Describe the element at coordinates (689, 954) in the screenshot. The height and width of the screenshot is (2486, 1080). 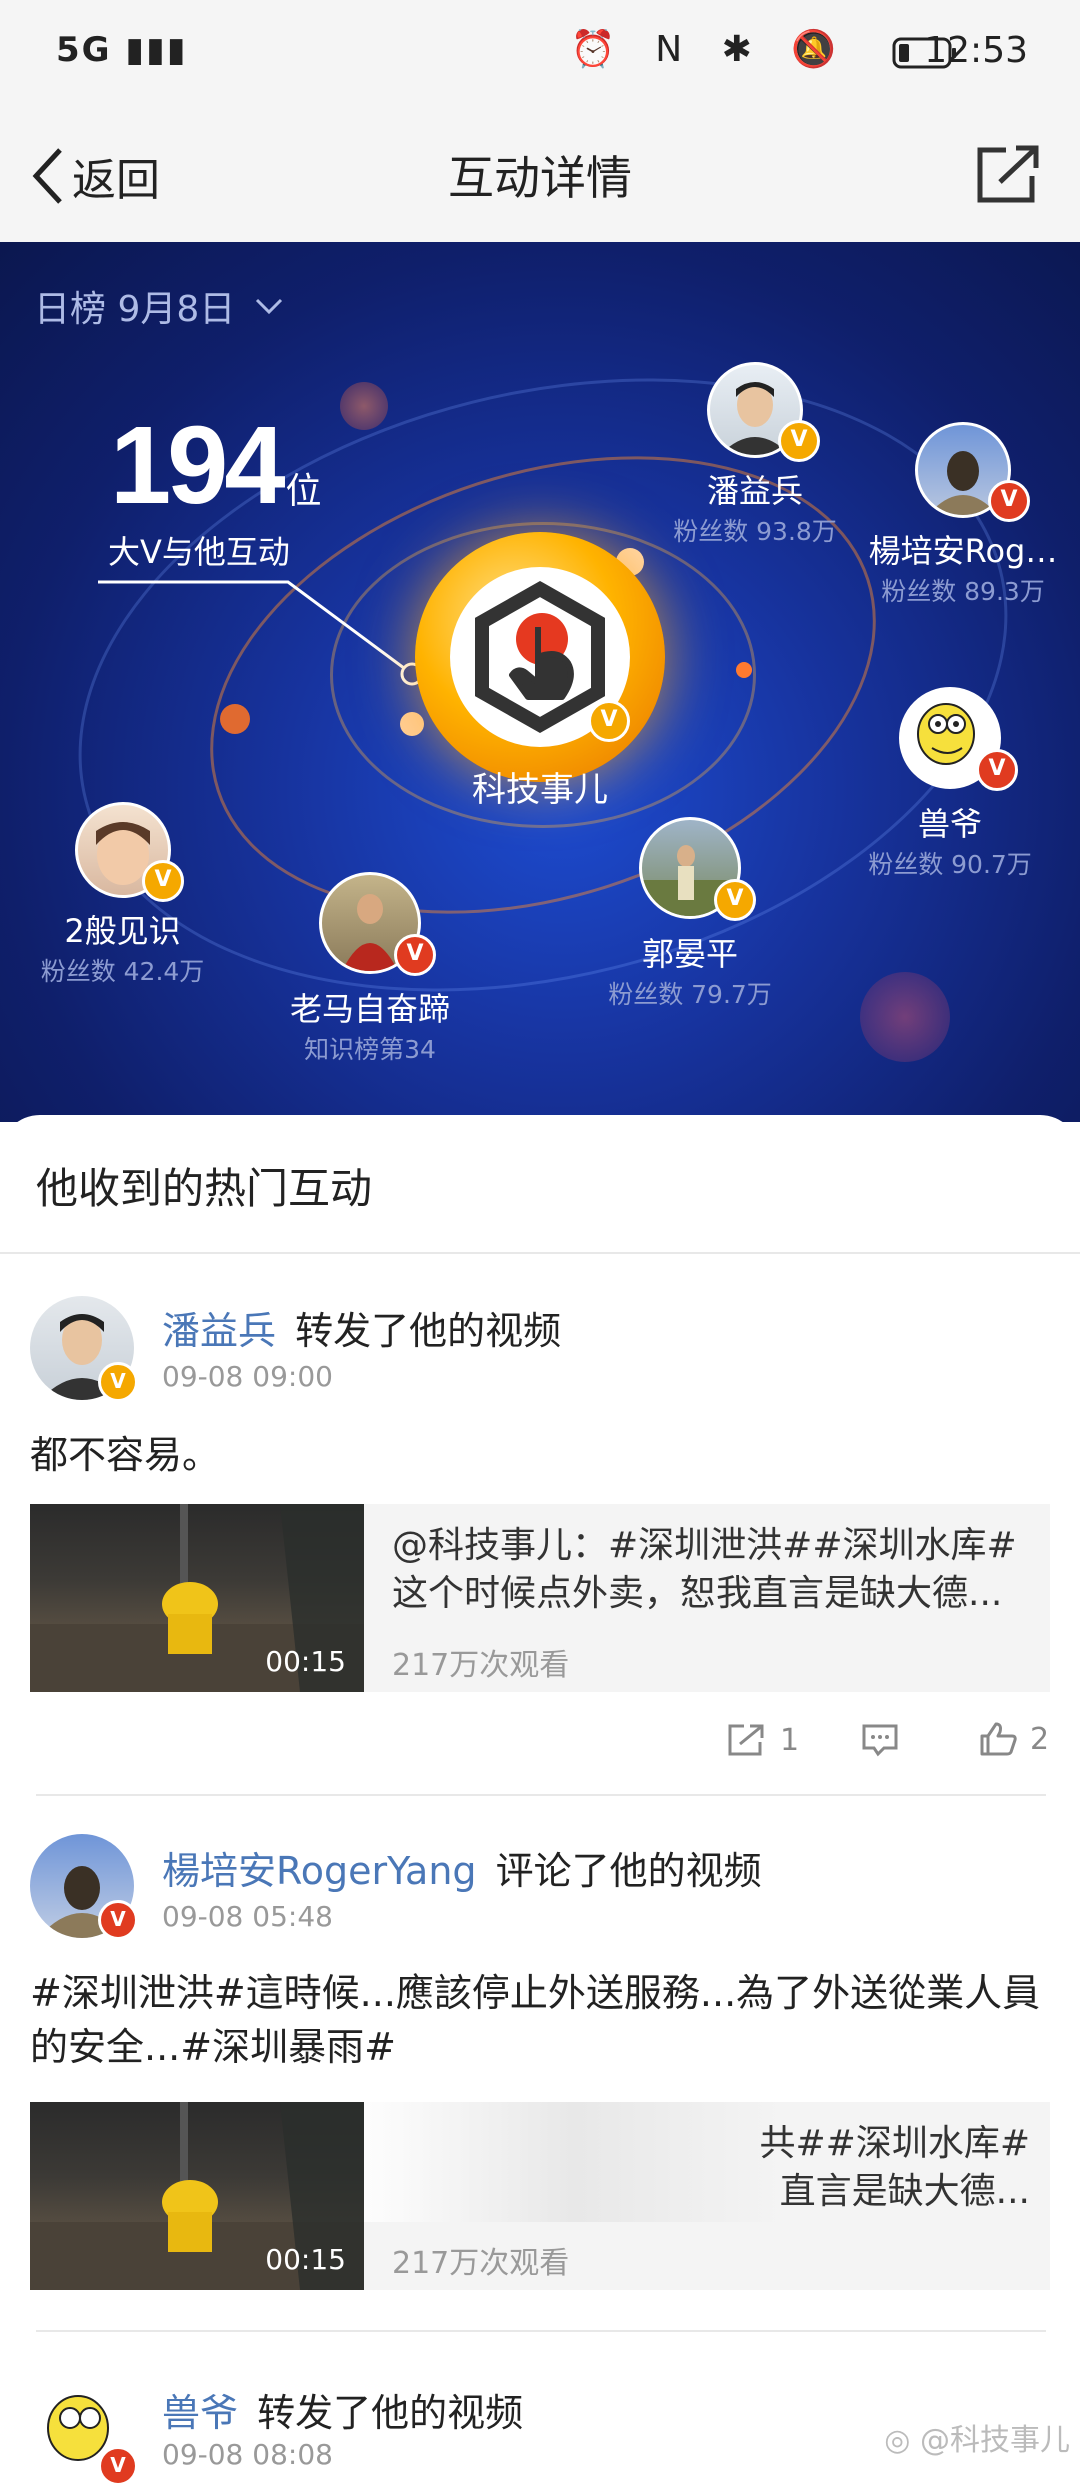
I see `ranked-user-name: 郭晏平` at that location.